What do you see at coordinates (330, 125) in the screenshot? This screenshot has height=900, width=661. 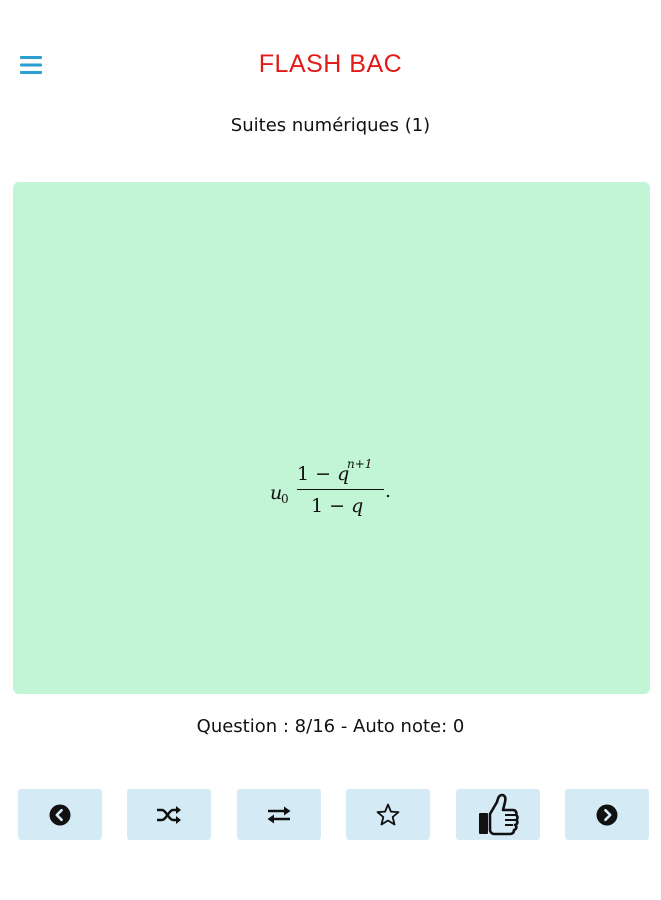 I see `deck-title: Suites numériques (1)` at bounding box center [330, 125].